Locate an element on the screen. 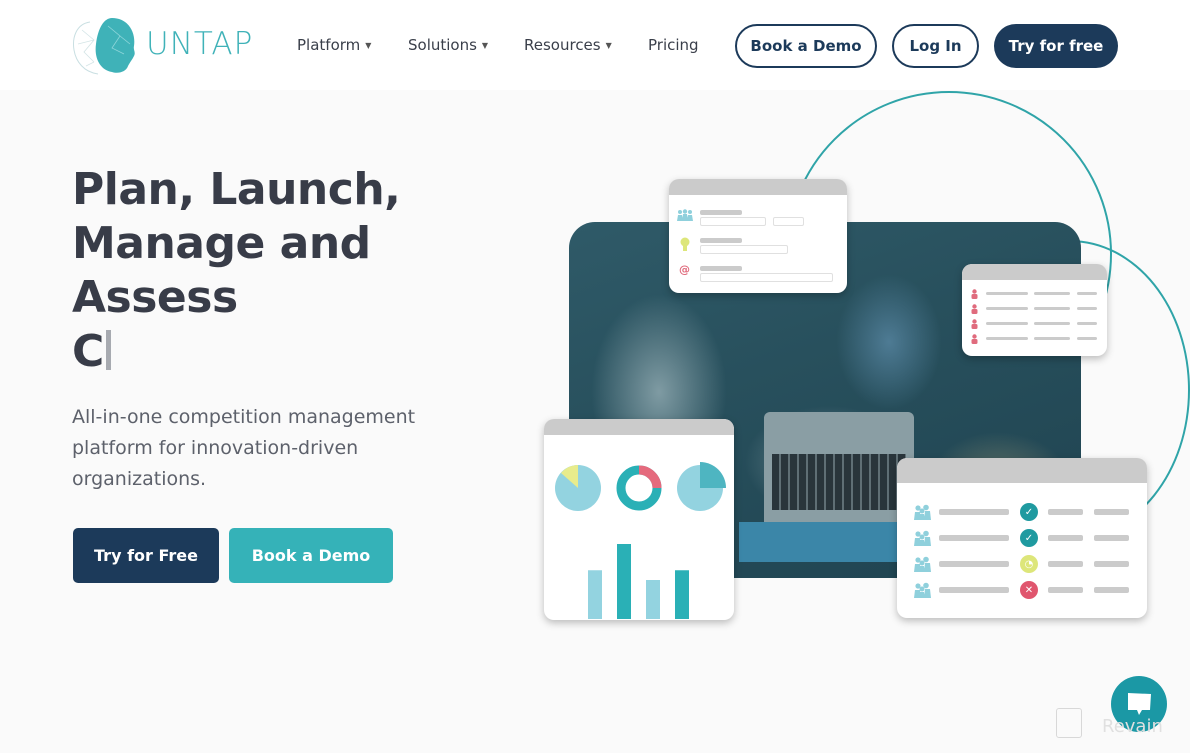 The width and height of the screenshot is (1190, 753). revain-watermark: Revain is located at coordinates (1109, 723).